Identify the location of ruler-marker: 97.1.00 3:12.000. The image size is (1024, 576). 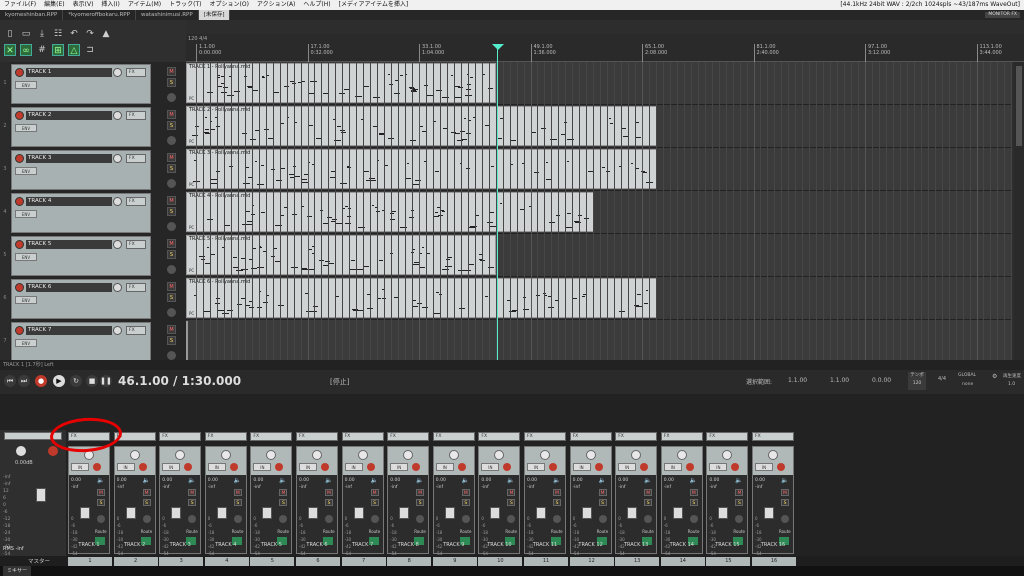
(877, 53).